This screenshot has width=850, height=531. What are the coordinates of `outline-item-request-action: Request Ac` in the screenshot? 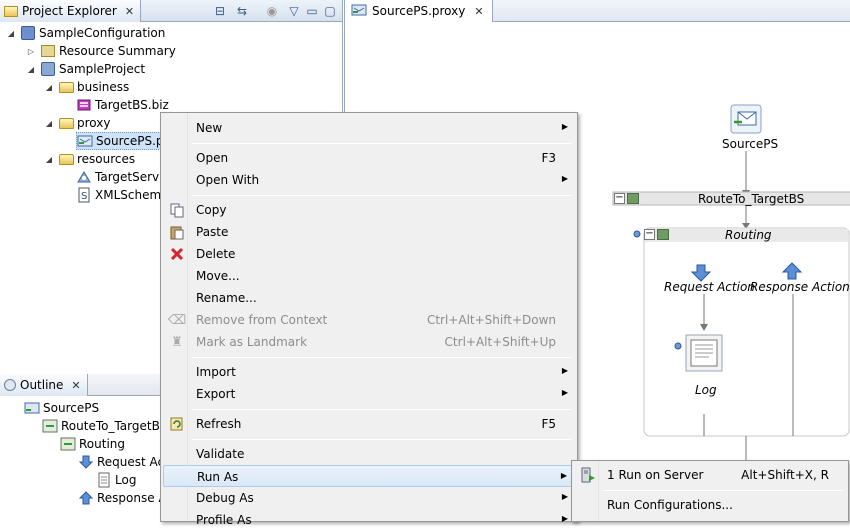 It's located at (121, 462).